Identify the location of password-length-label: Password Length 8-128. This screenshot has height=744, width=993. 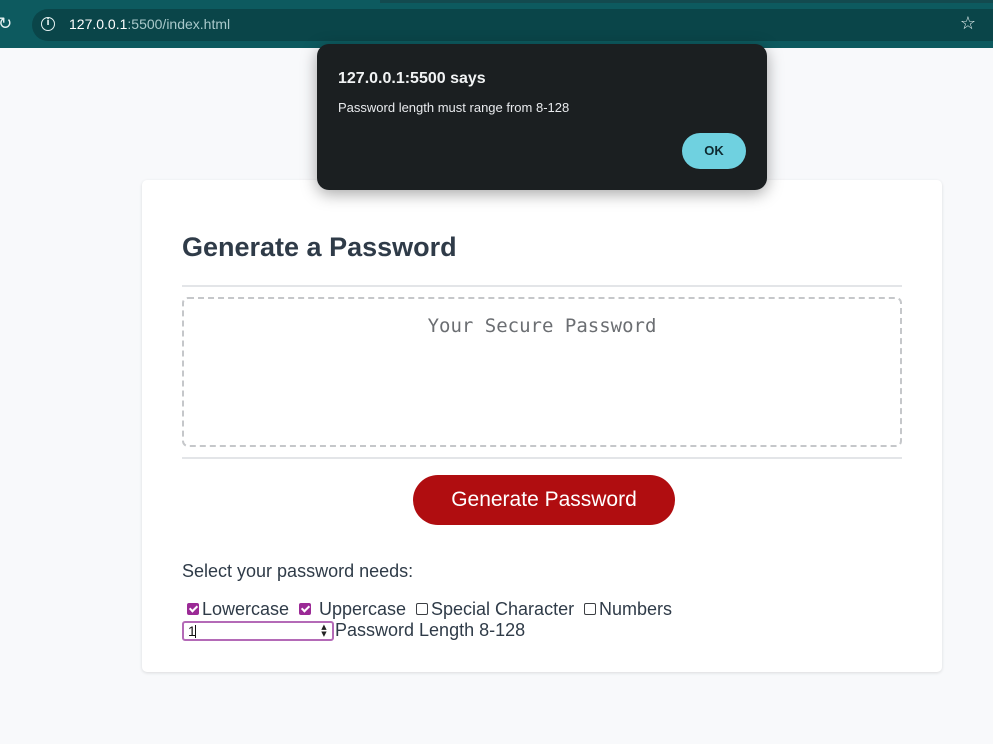
(430, 630).